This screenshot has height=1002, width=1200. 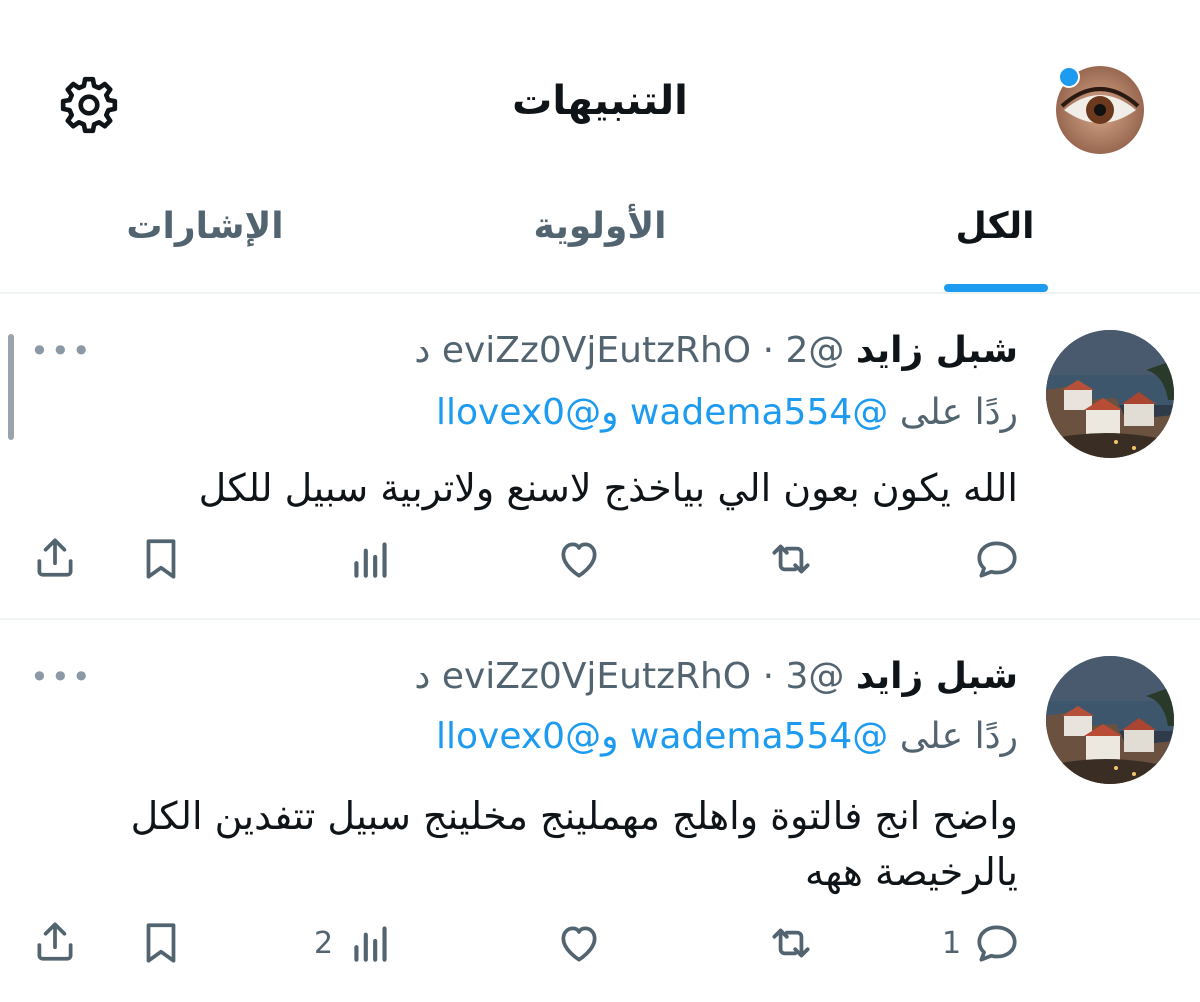 I want to click on tab-mentions: الإشارات, so click(x=205, y=226).